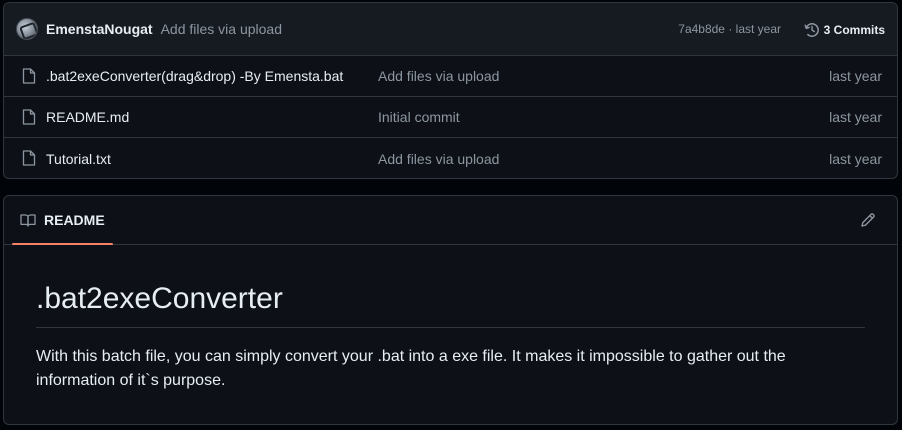  What do you see at coordinates (221, 29) in the screenshot?
I see `commit-message-link: Add files via upload` at bounding box center [221, 29].